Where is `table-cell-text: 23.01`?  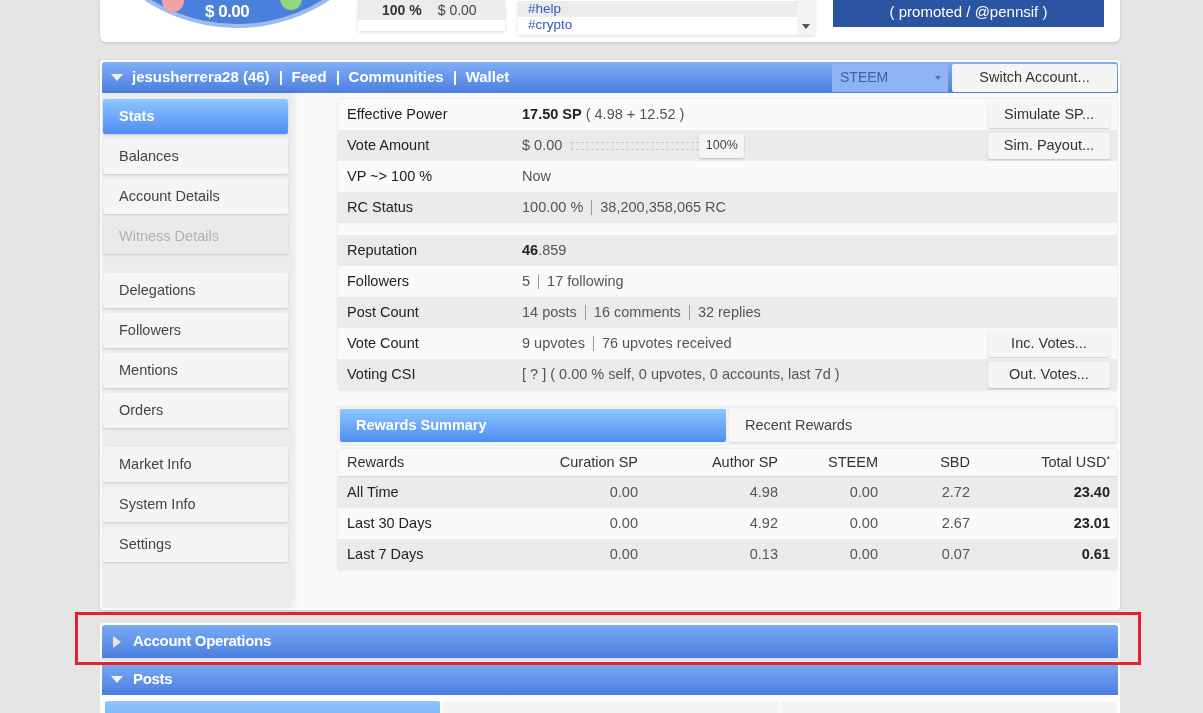 table-cell-text: 23.01 is located at coordinates (1091, 523).